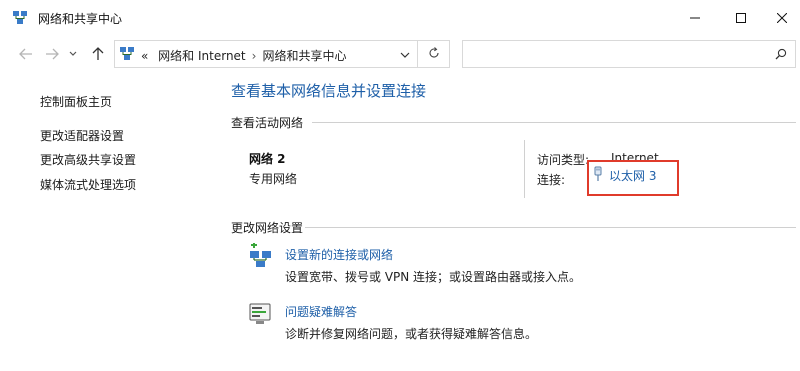  I want to click on refresh-button, so click(434, 54).